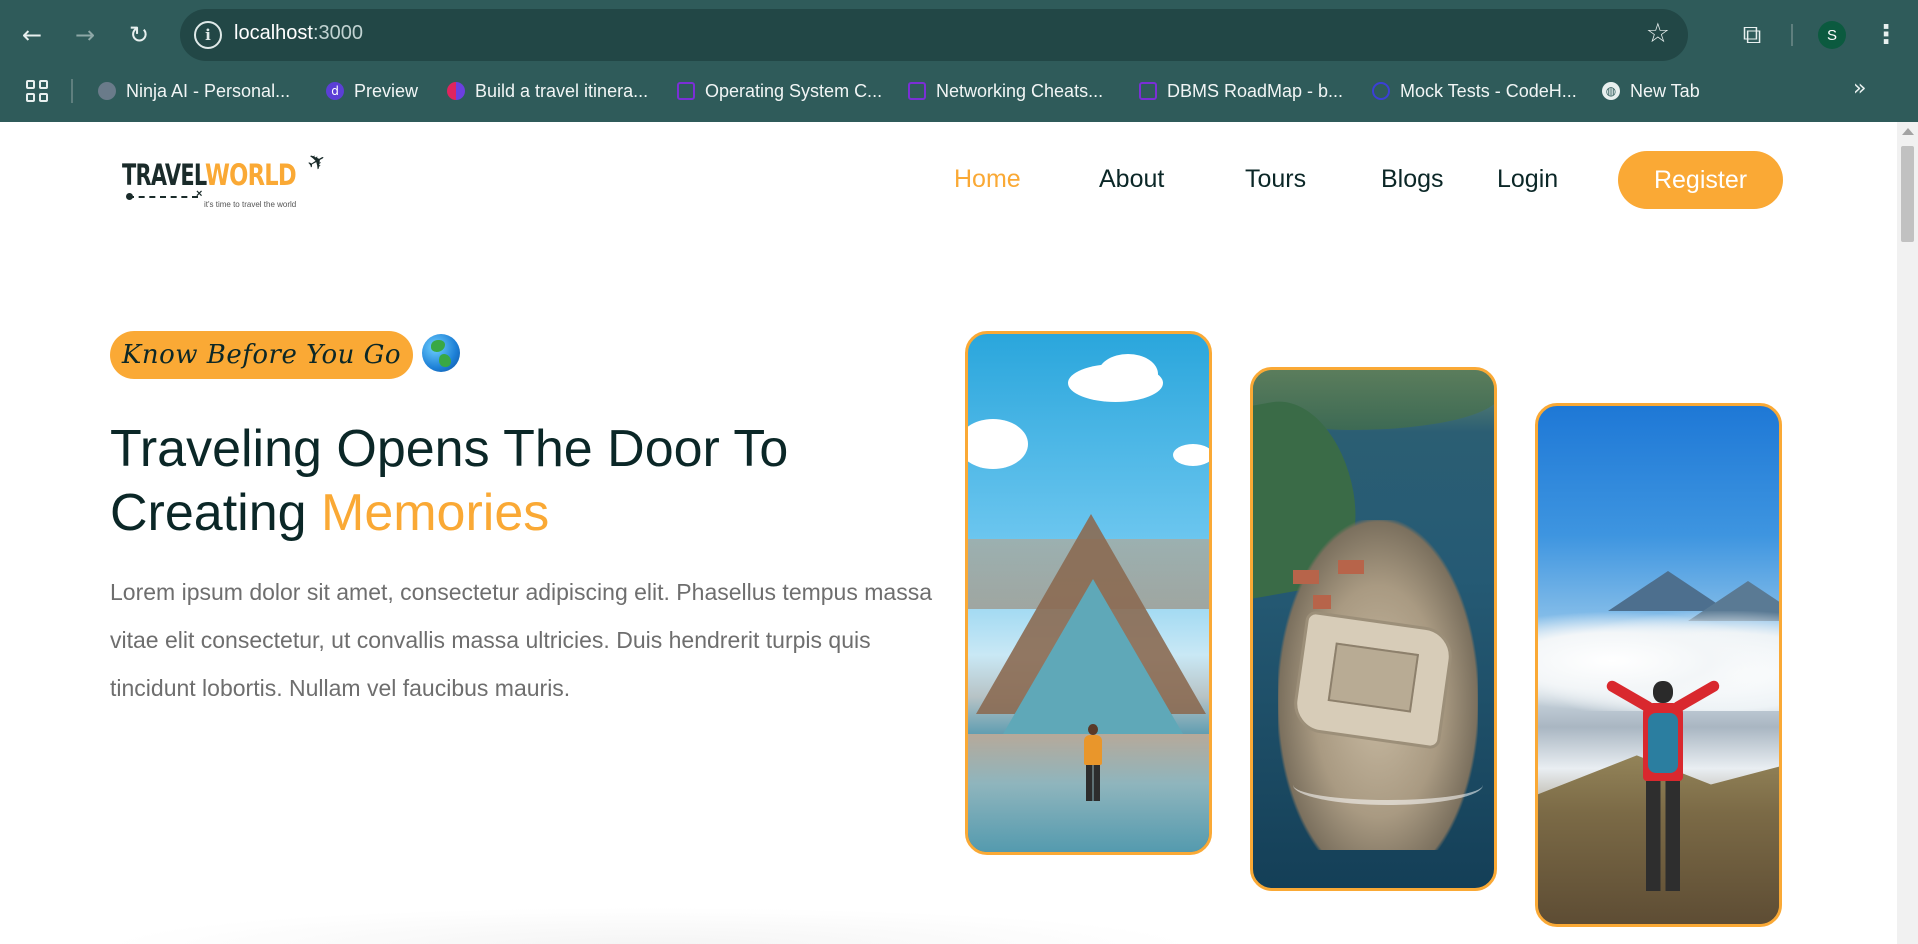 This screenshot has height=944, width=1918. Describe the element at coordinates (1907, 194) in the screenshot. I see `scroll-thumb` at that location.